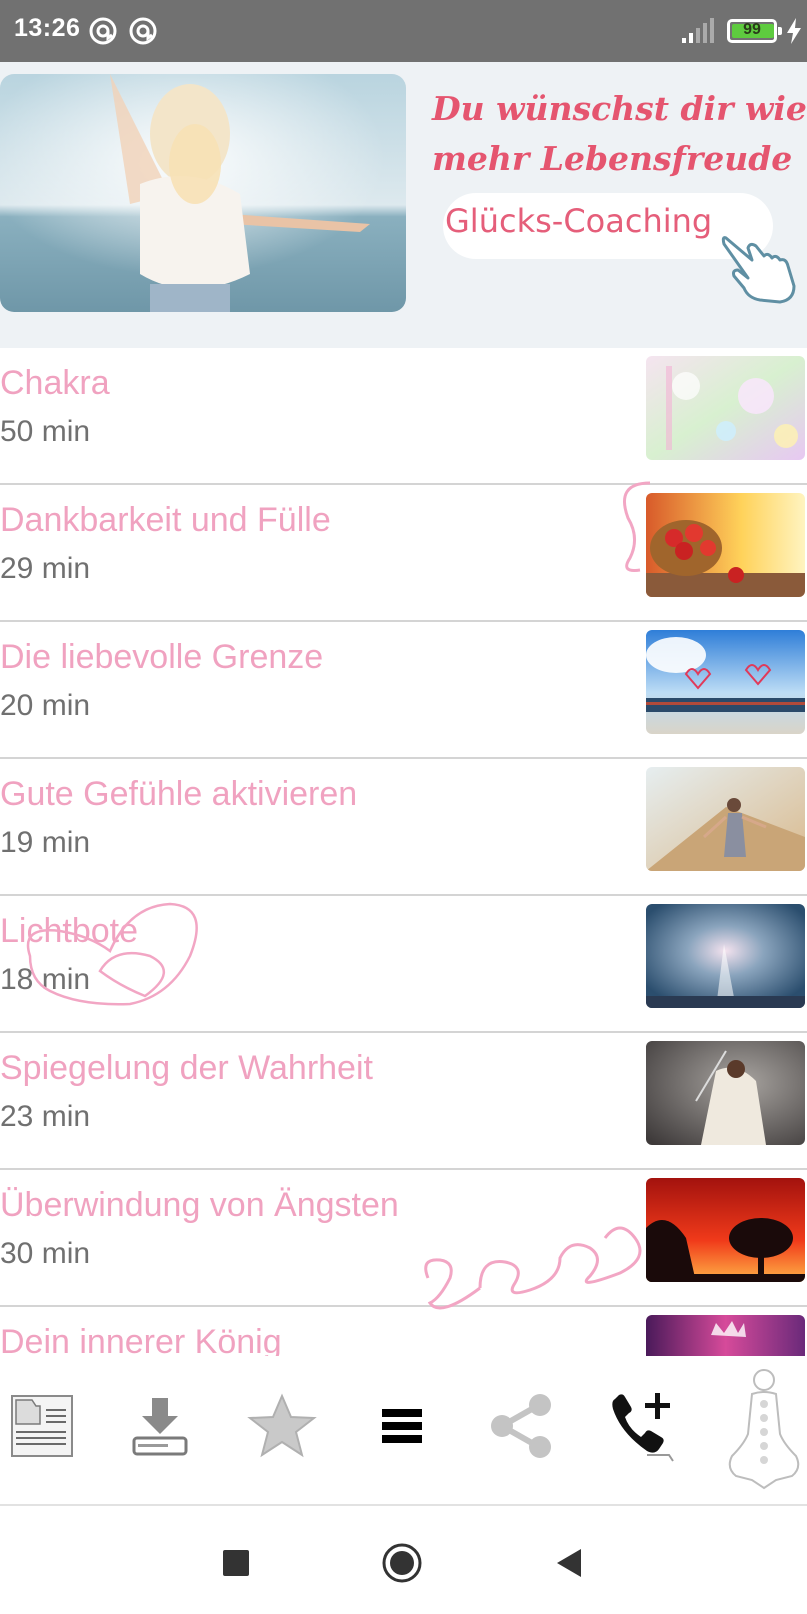 The height and width of the screenshot is (1614, 807). What do you see at coordinates (794, 31) in the screenshot?
I see `charging-icon` at bounding box center [794, 31].